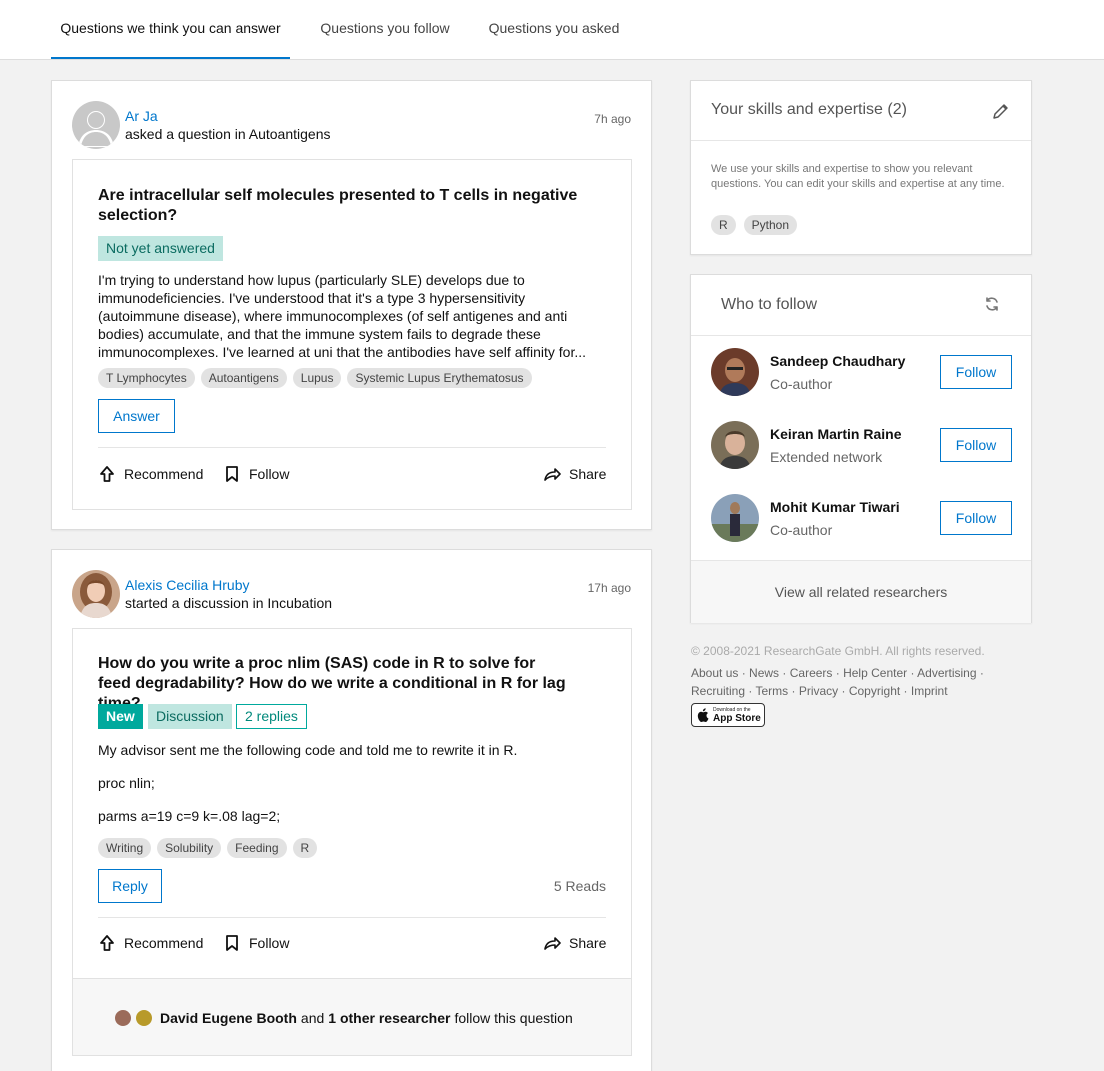 Image resolution: width=1104 pixels, height=1071 pixels. What do you see at coordinates (835, 507) in the screenshot?
I see `researcher-name: Mohit Kumar Tiwari` at bounding box center [835, 507].